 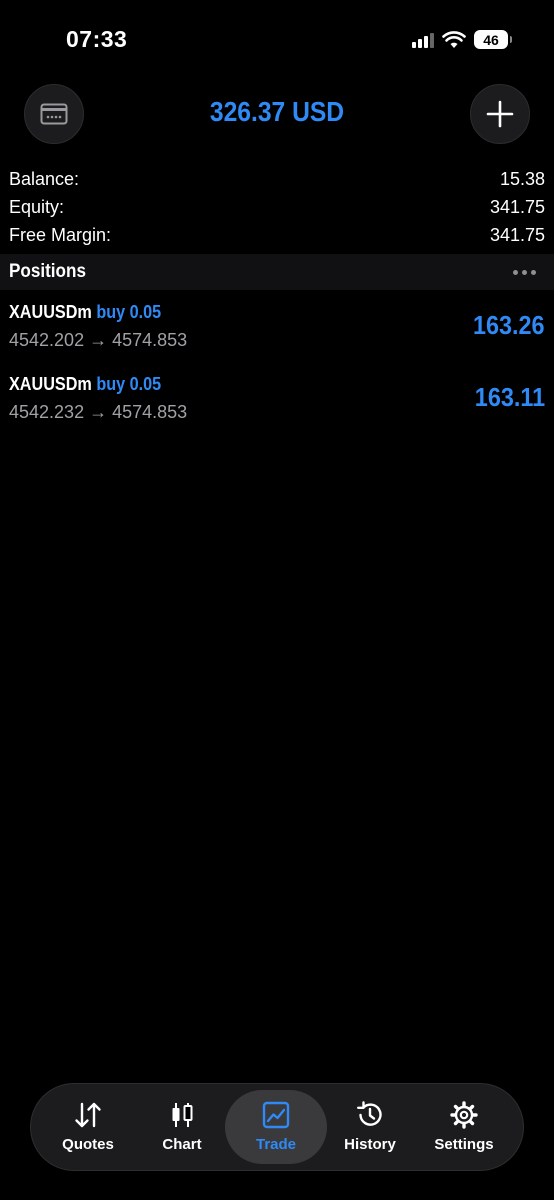 I want to click on free-margin-label: Free Margin:, so click(x=60, y=234).